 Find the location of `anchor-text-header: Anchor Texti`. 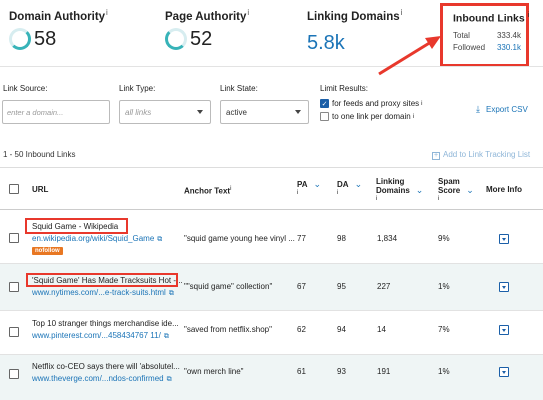

anchor-text-header: Anchor Texti is located at coordinates (207, 190).